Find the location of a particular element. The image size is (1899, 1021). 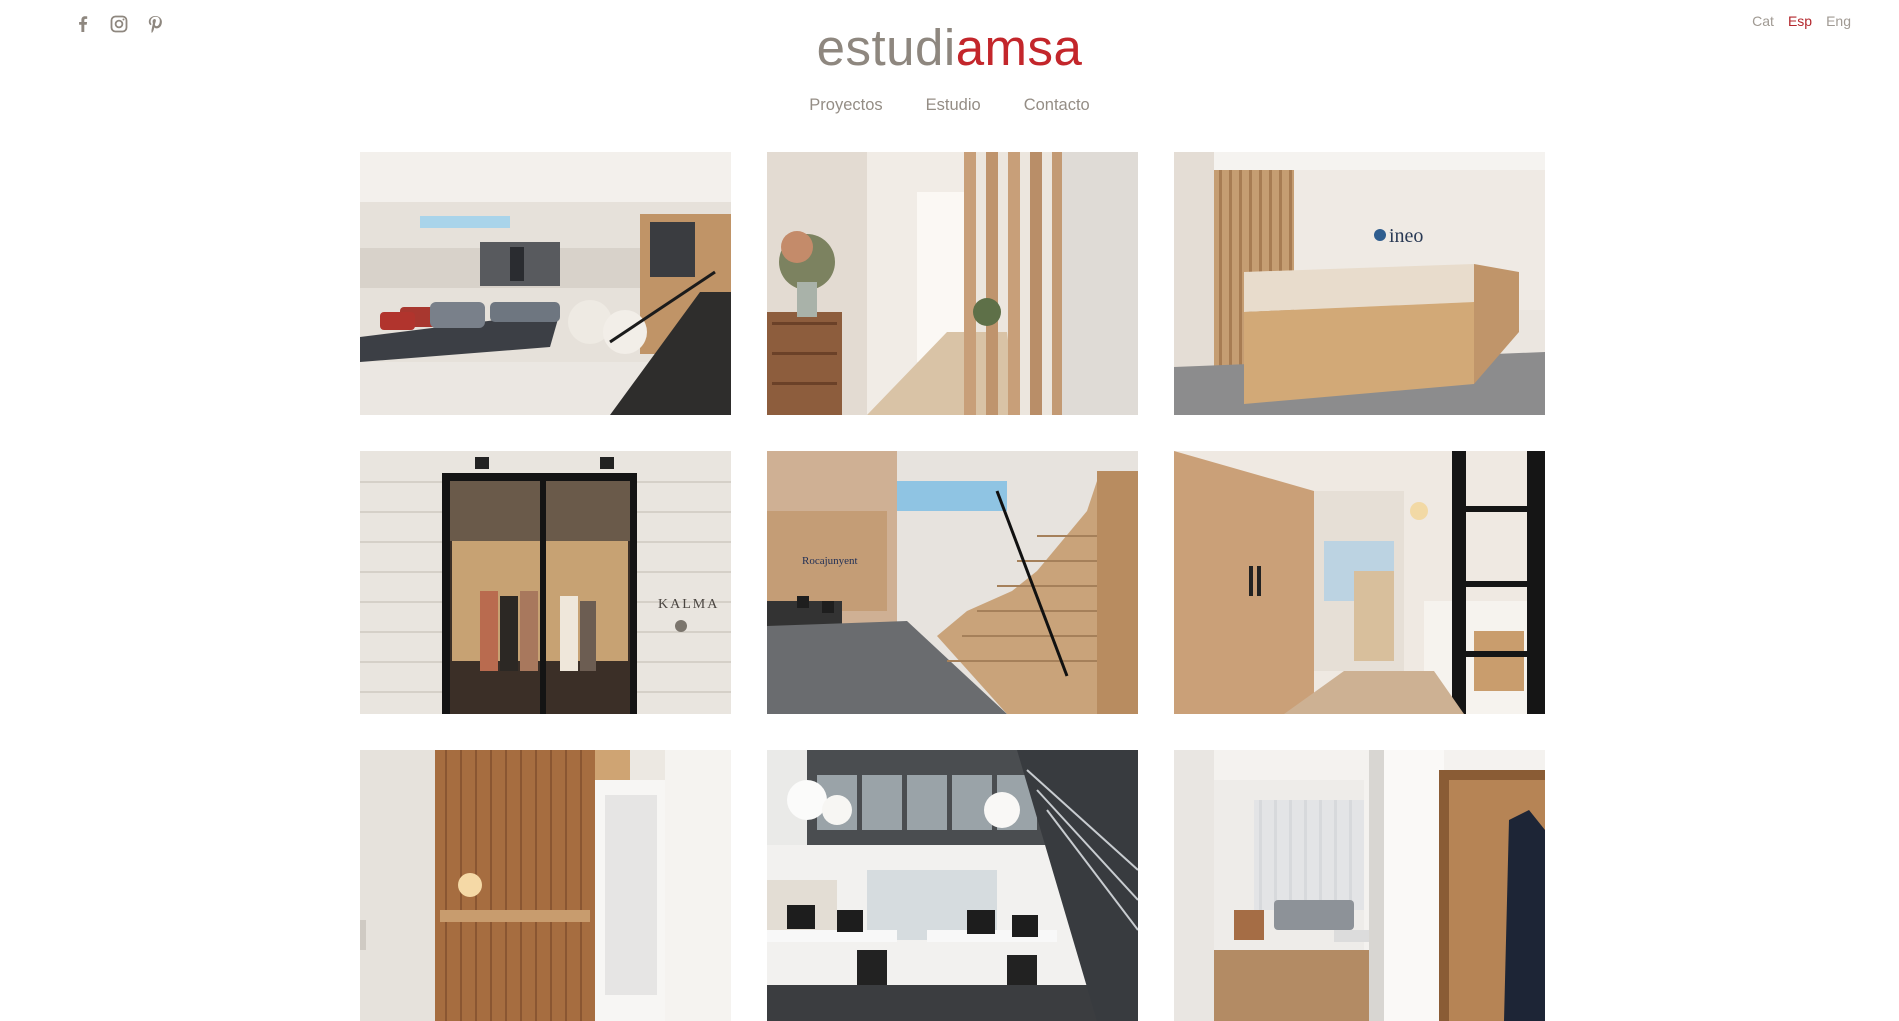

site-logo: estudiamsa is located at coordinates (949, 48).